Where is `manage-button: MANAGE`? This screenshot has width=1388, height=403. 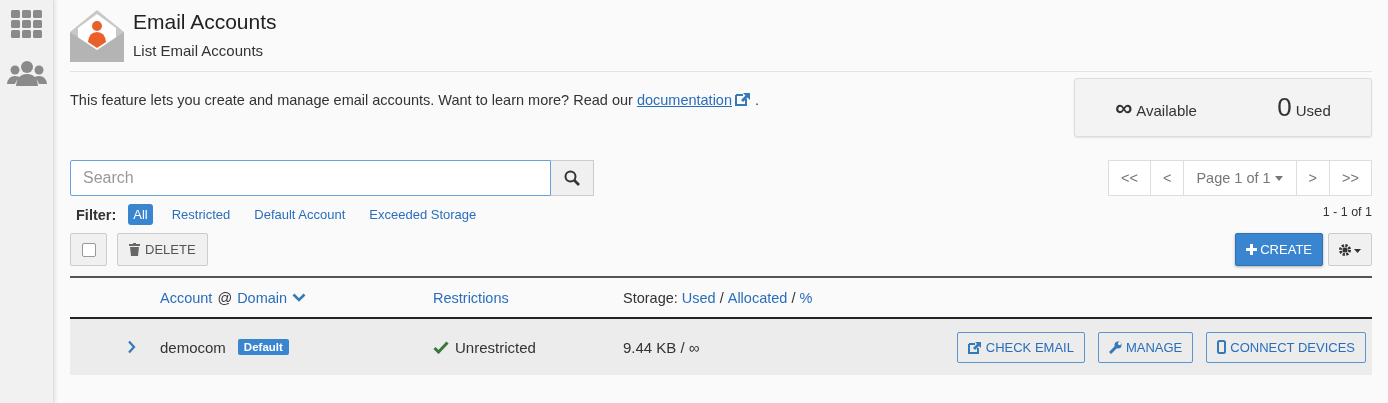
manage-button: MANAGE is located at coordinates (1145, 347).